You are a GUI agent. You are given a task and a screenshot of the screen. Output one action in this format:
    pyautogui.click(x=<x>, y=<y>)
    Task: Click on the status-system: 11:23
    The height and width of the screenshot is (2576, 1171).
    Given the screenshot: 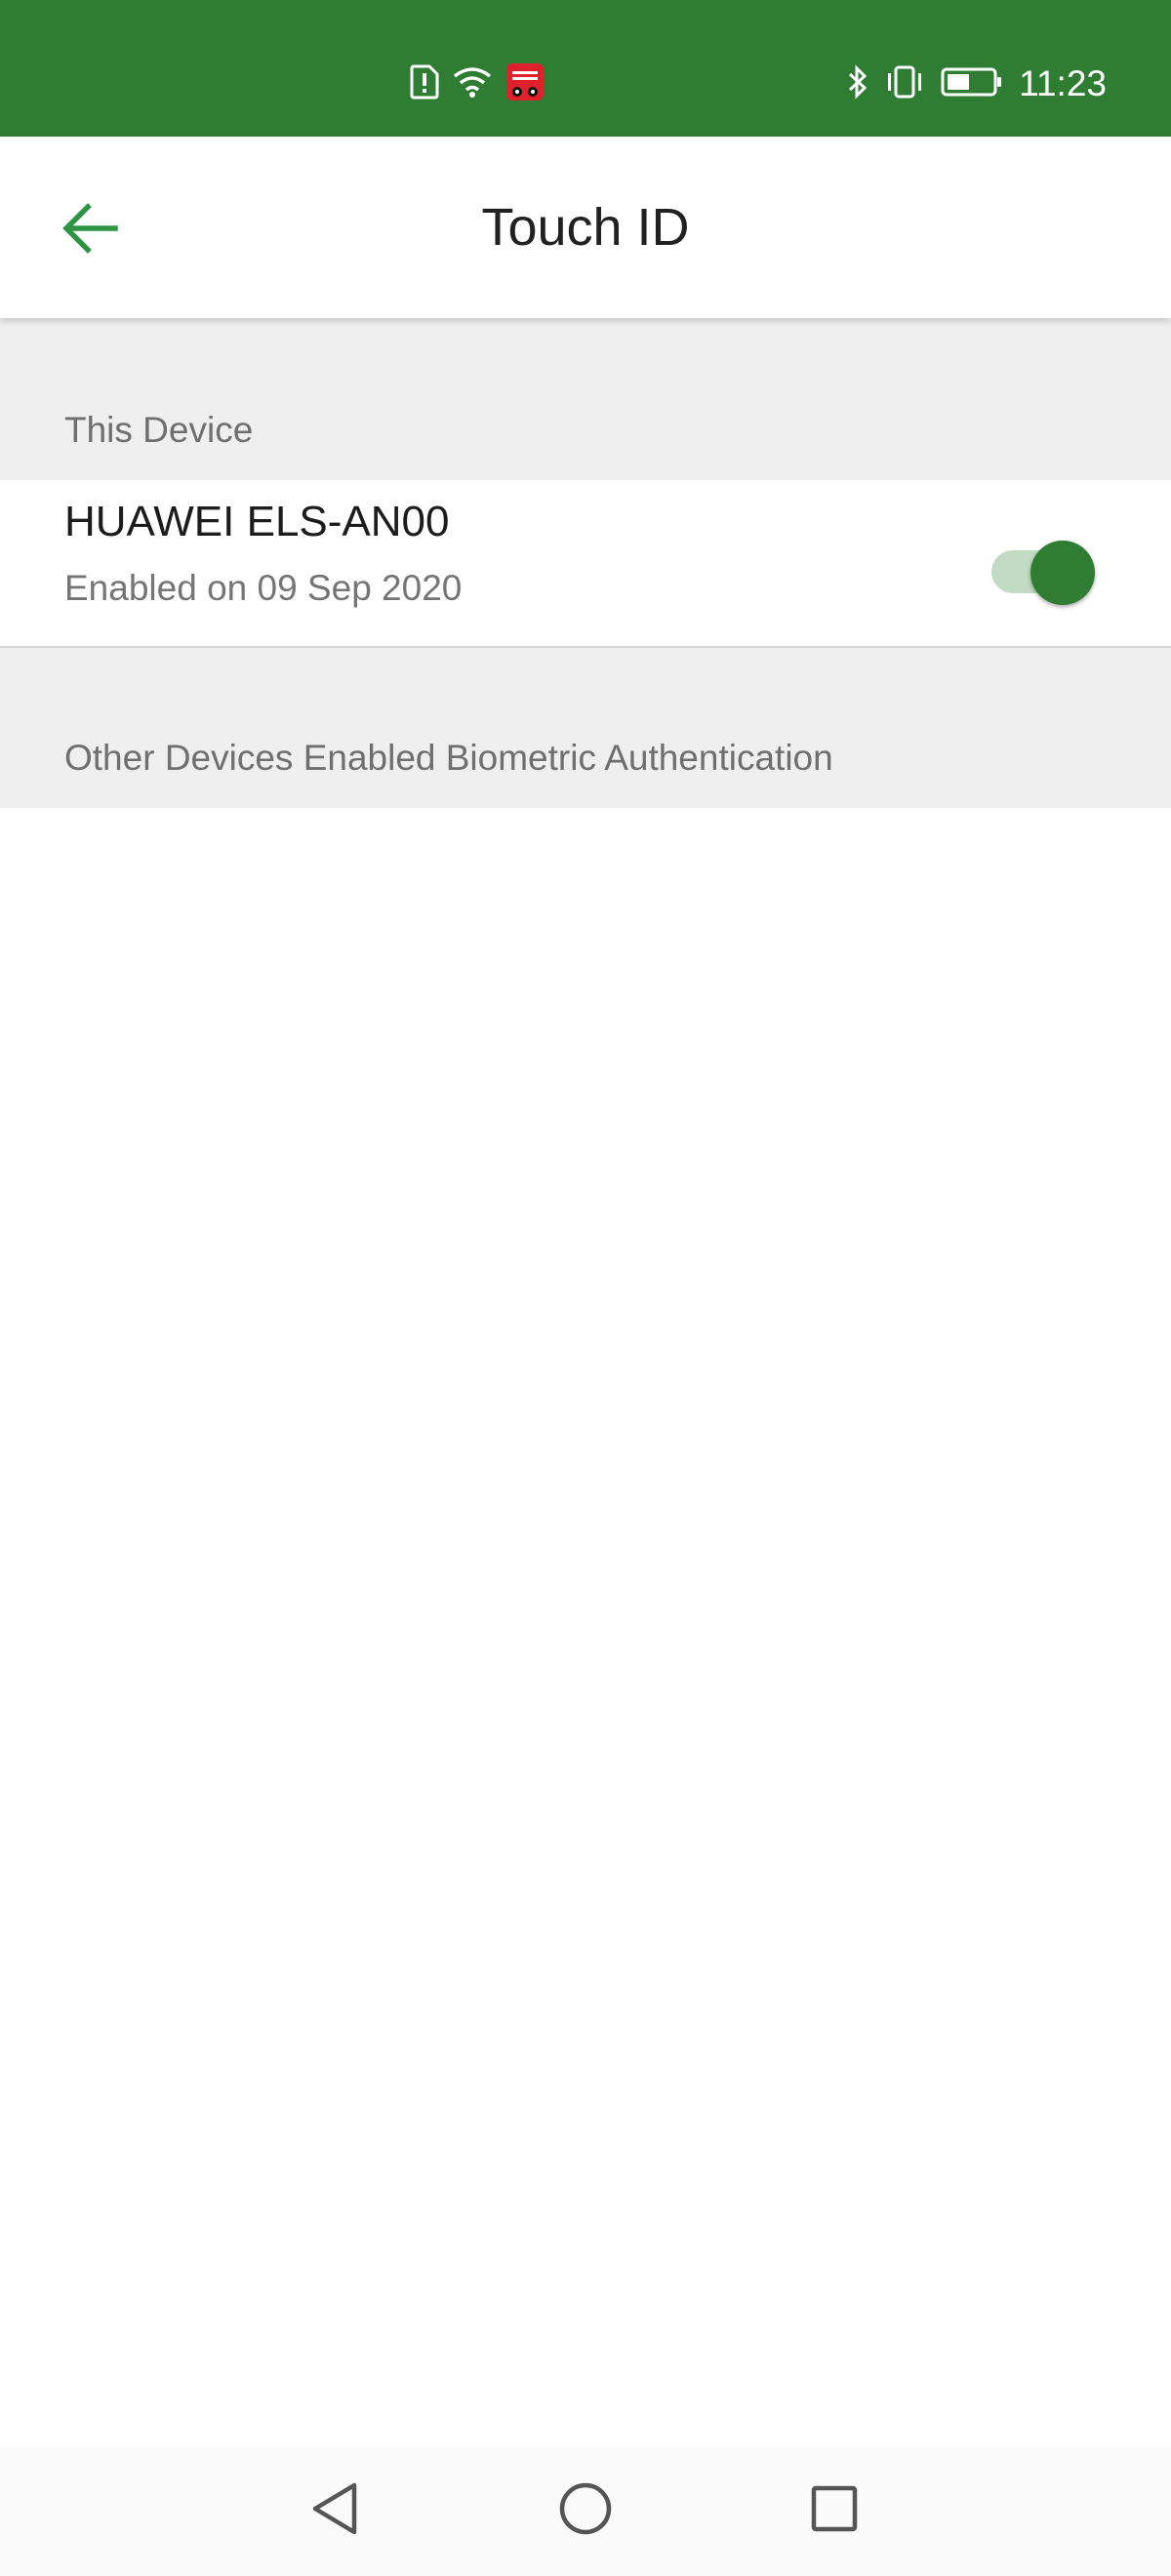 What is the action you would take?
    pyautogui.click(x=977, y=83)
    